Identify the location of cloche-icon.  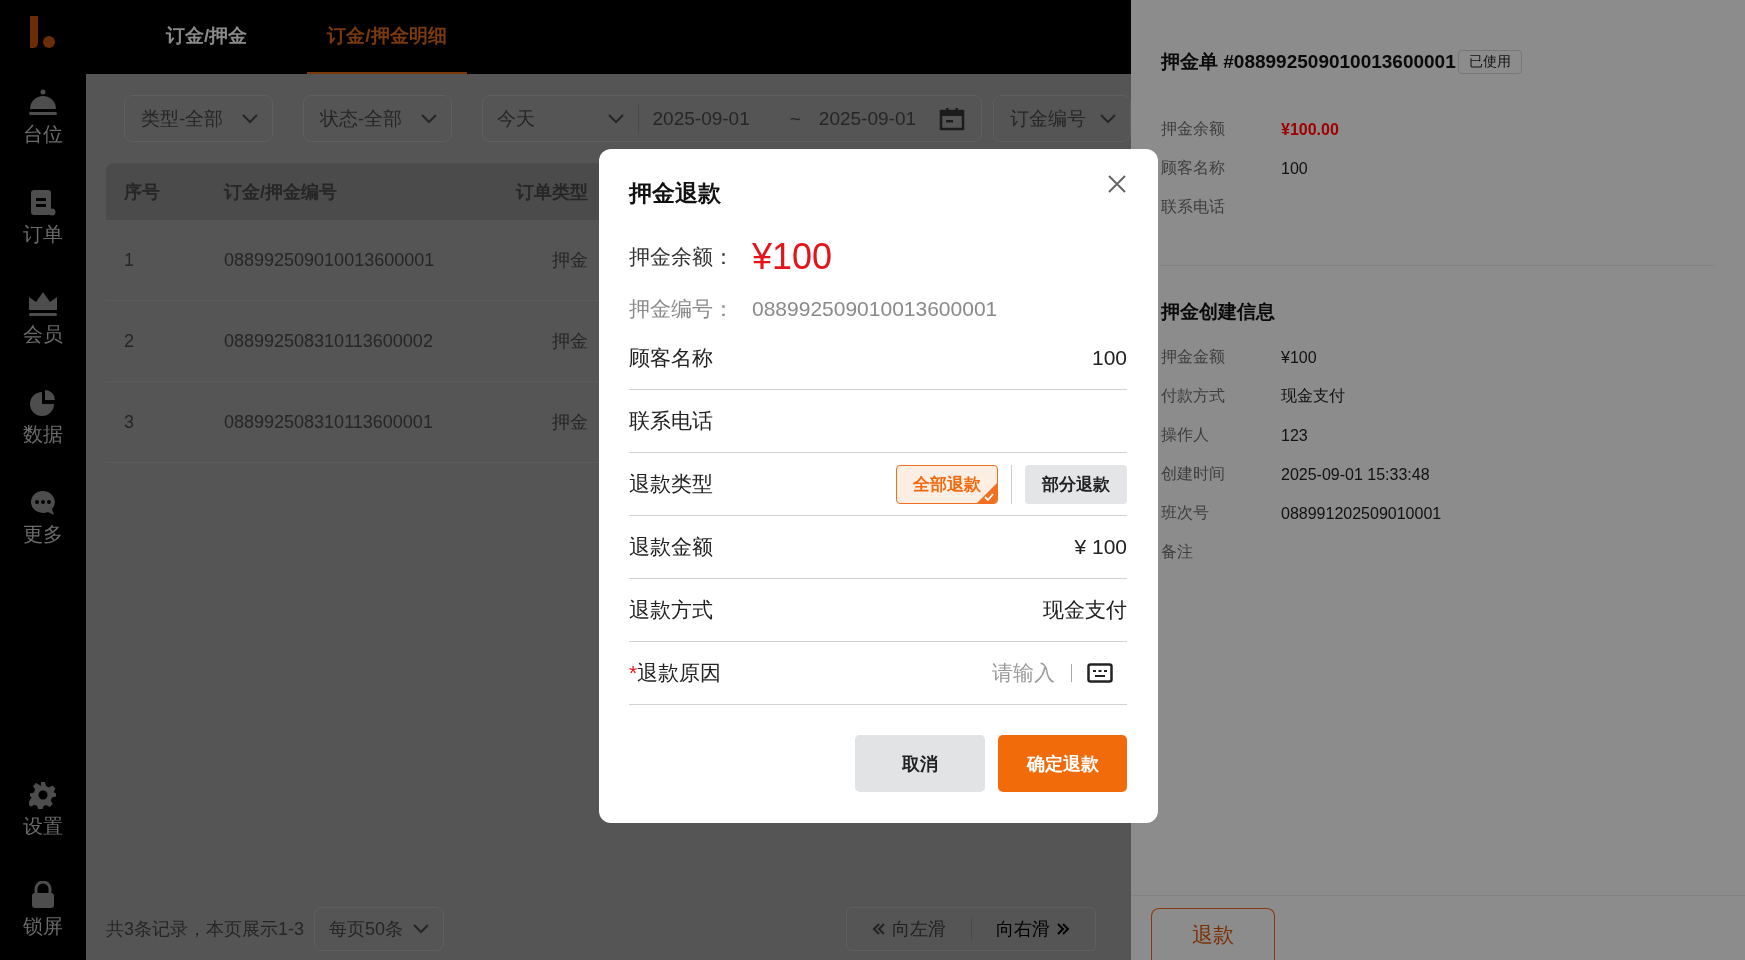
(43, 102).